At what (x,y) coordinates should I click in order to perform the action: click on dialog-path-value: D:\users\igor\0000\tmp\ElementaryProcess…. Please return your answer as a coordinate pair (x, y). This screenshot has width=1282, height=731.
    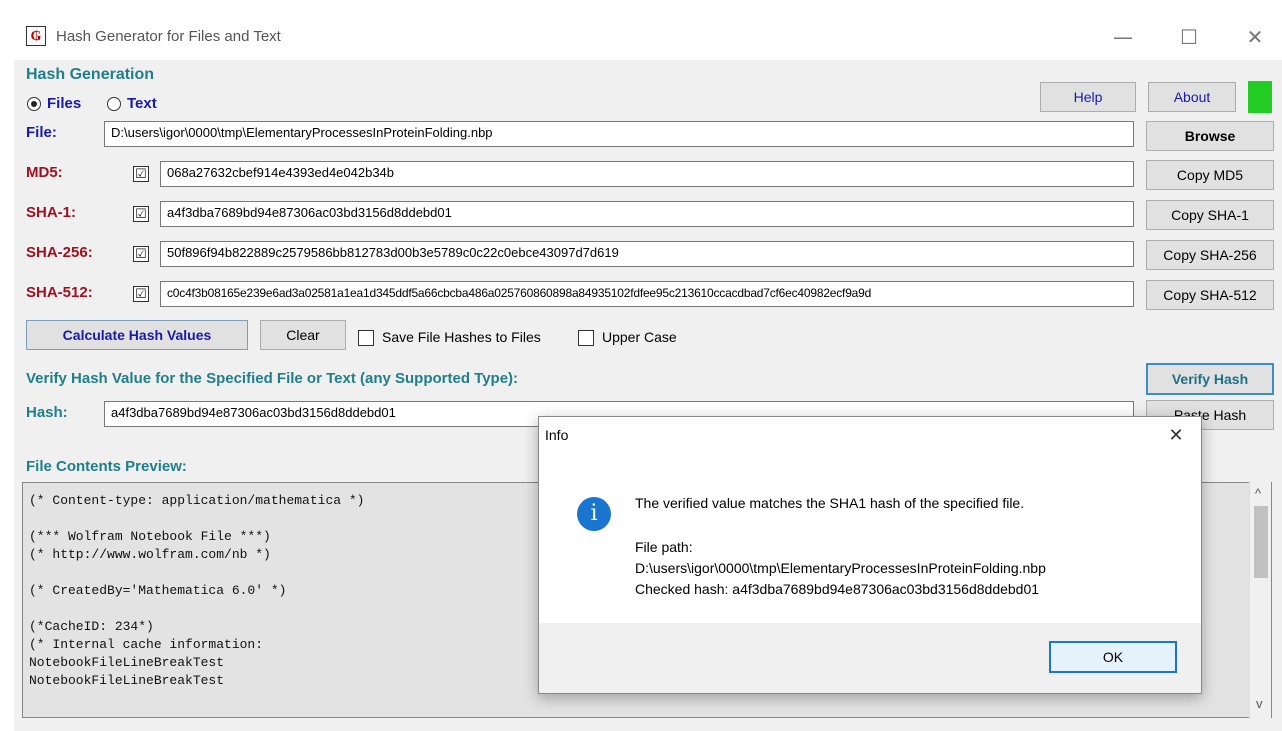
    Looking at the image, I should click on (840, 568).